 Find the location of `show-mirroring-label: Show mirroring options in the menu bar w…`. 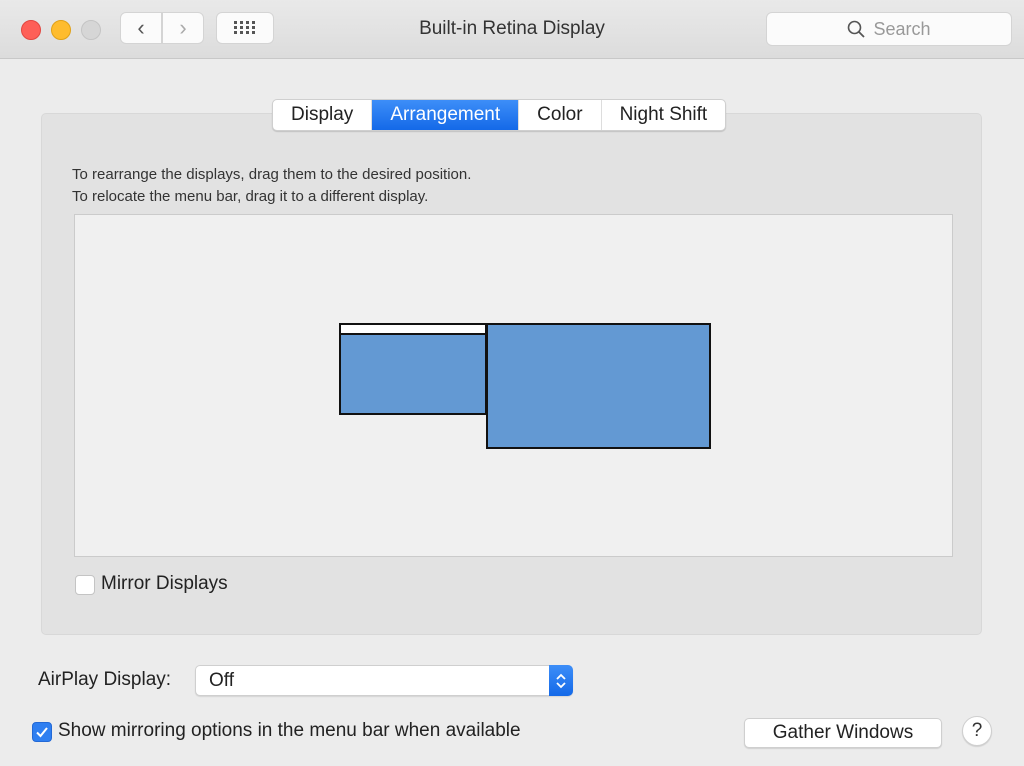

show-mirroring-label: Show mirroring options in the menu bar w… is located at coordinates (289, 730).